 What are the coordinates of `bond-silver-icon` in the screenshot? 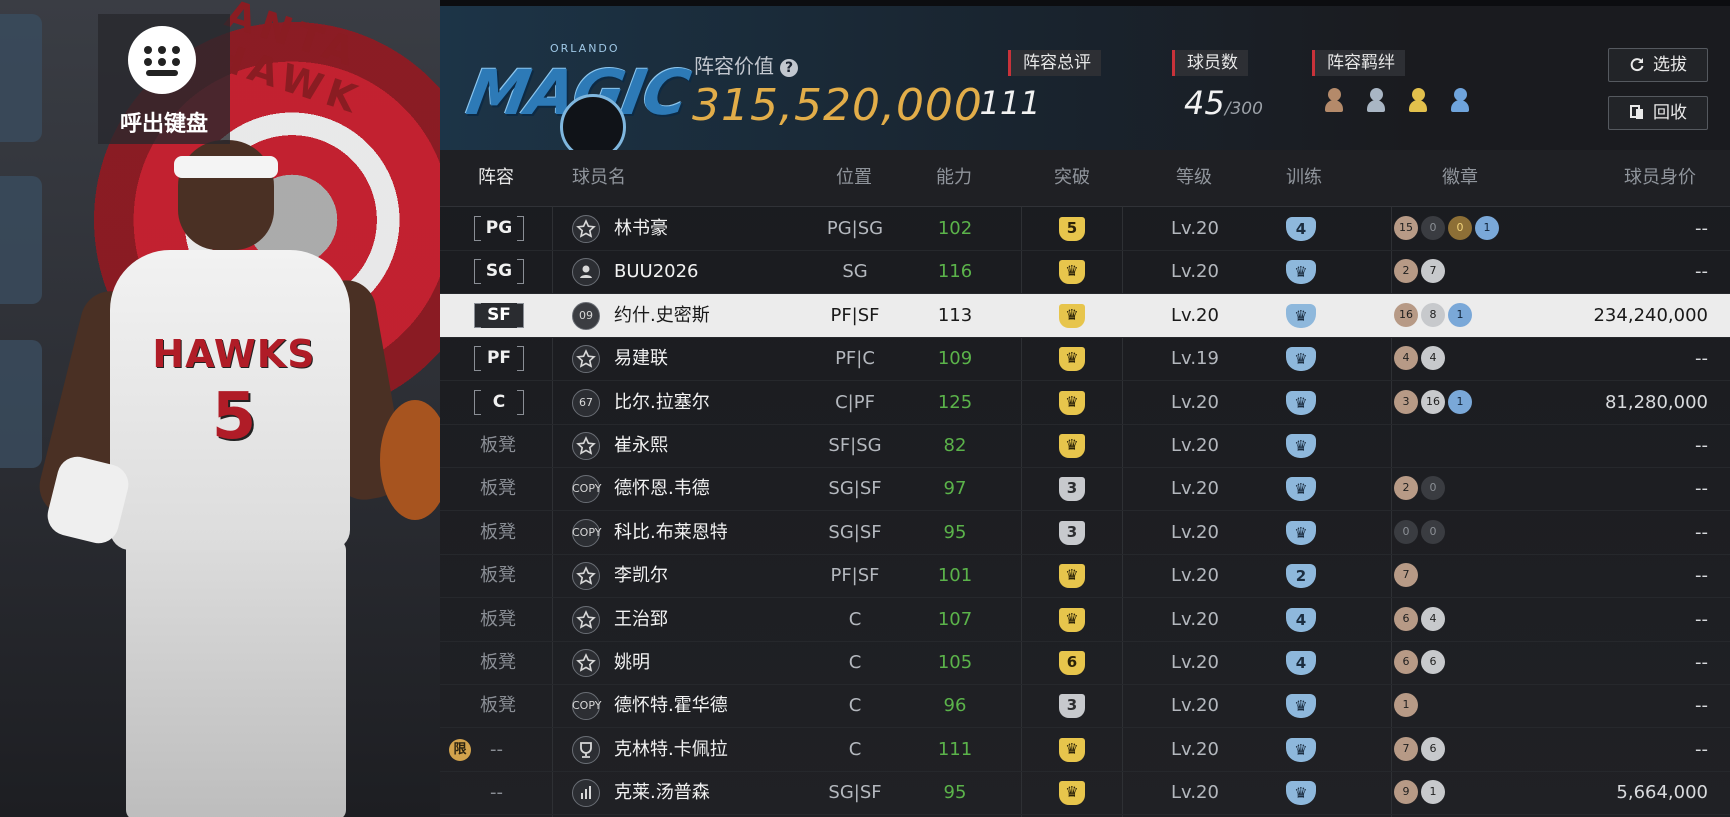 It's located at (1379, 102).